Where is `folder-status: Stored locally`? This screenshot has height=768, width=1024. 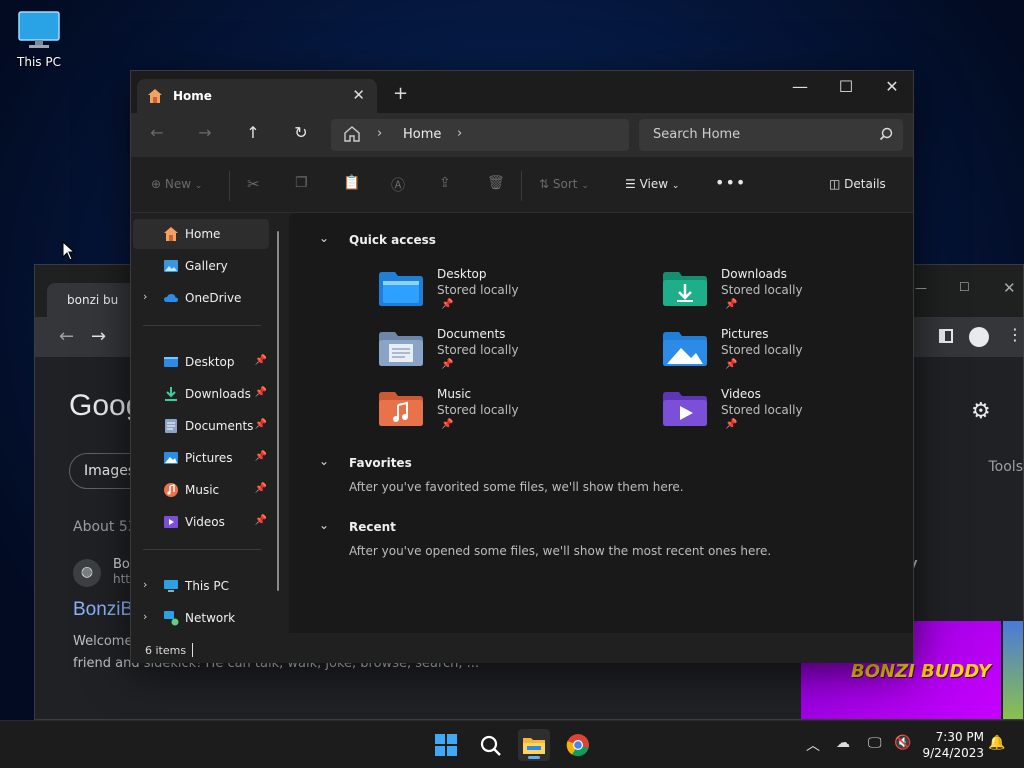 folder-status: Stored locally is located at coordinates (478, 350).